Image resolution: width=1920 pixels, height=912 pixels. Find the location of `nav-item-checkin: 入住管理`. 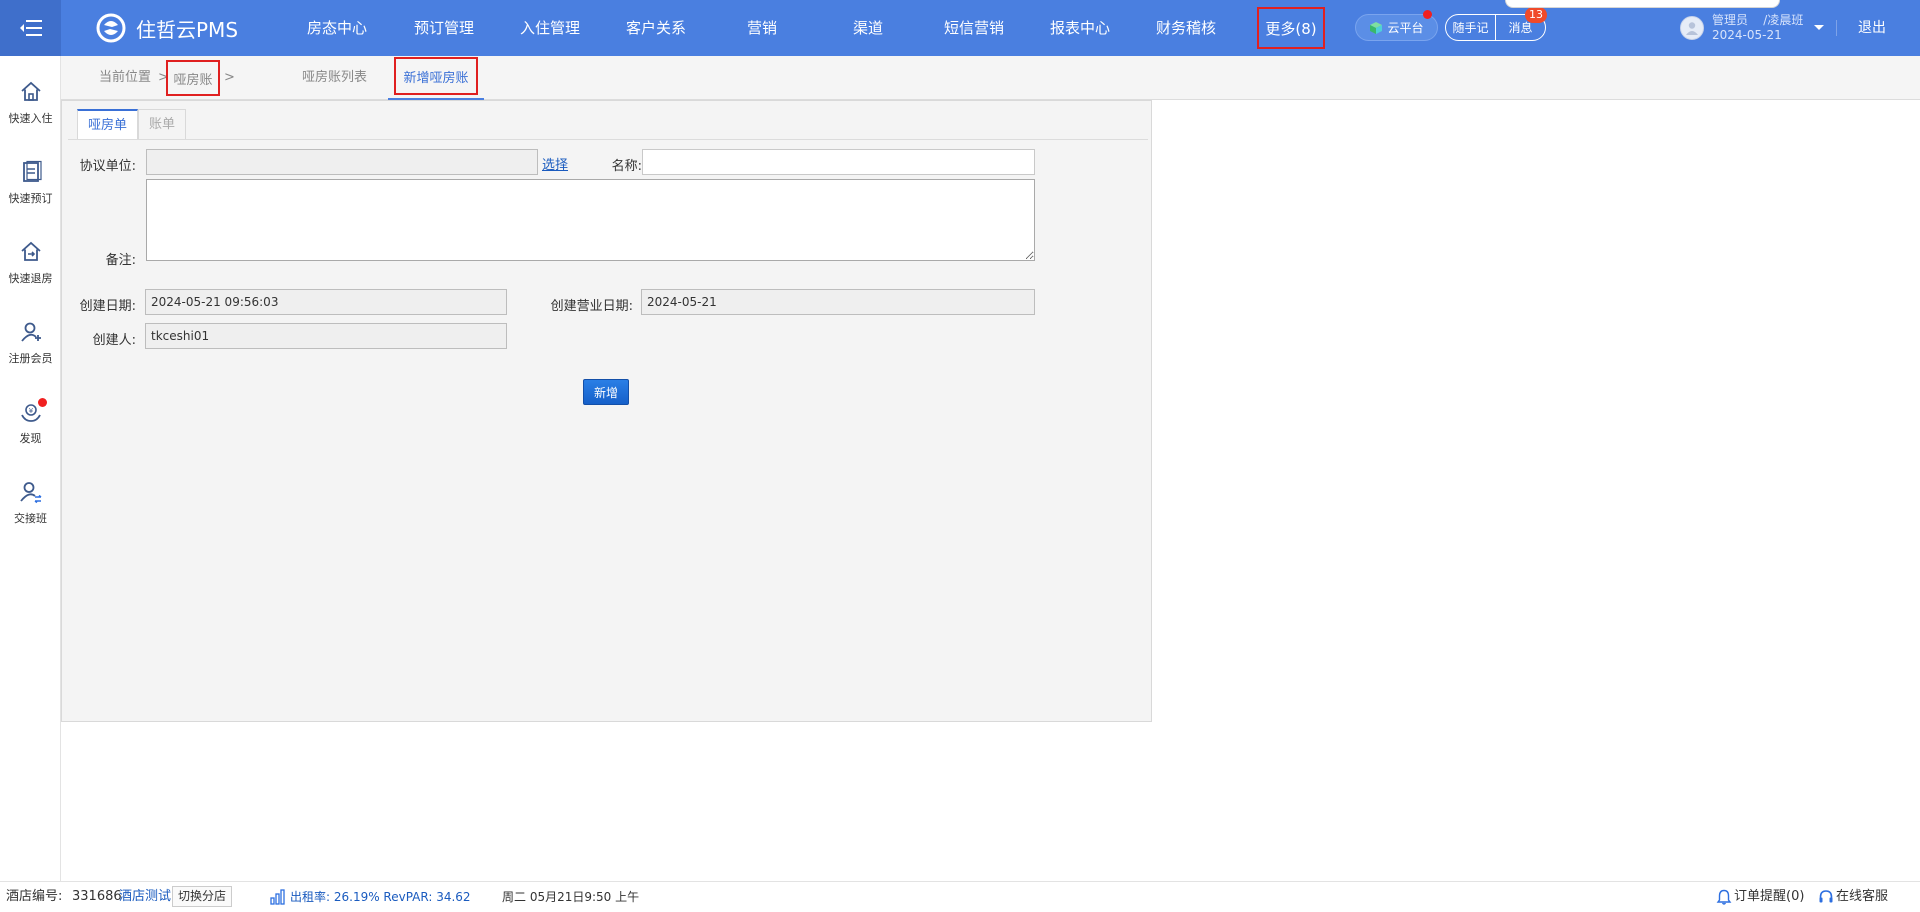

nav-item-checkin: 入住管理 is located at coordinates (550, 28).